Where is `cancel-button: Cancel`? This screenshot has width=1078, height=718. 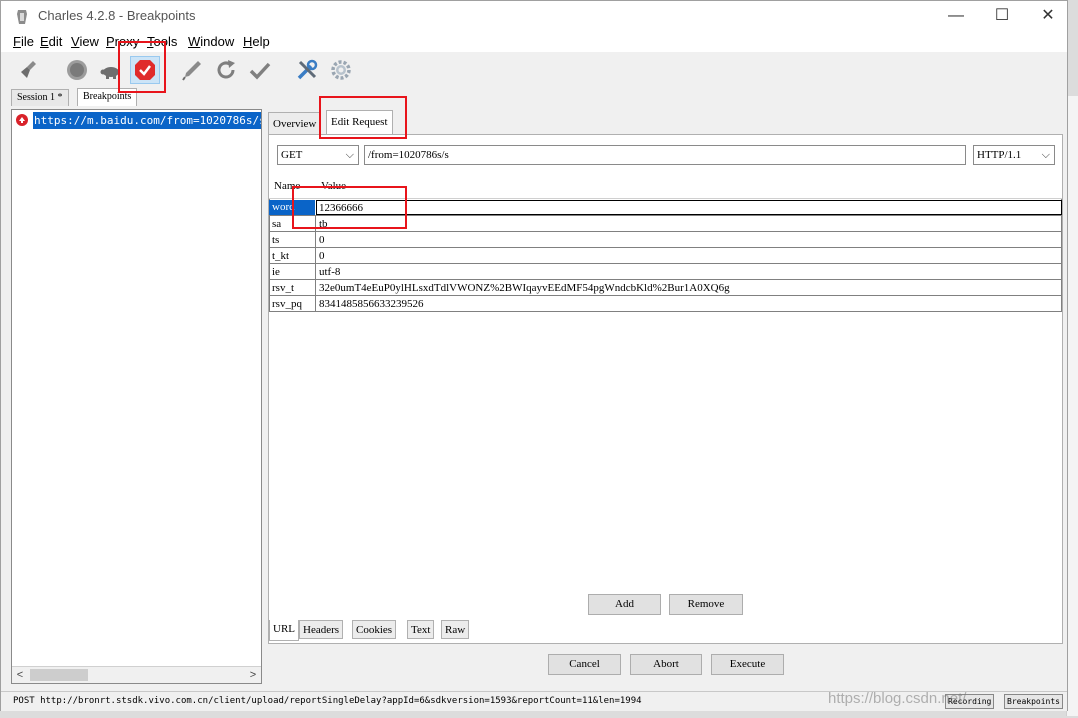 cancel-button: Cancel is located at coordinates (584, 664).